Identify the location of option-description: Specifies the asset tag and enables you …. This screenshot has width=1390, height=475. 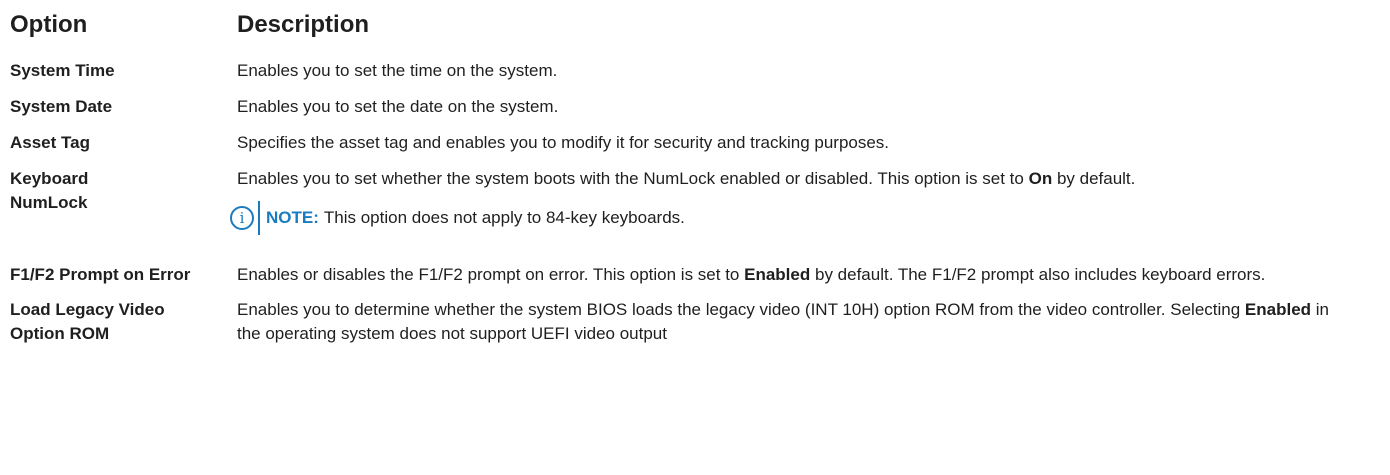
(563, 142).